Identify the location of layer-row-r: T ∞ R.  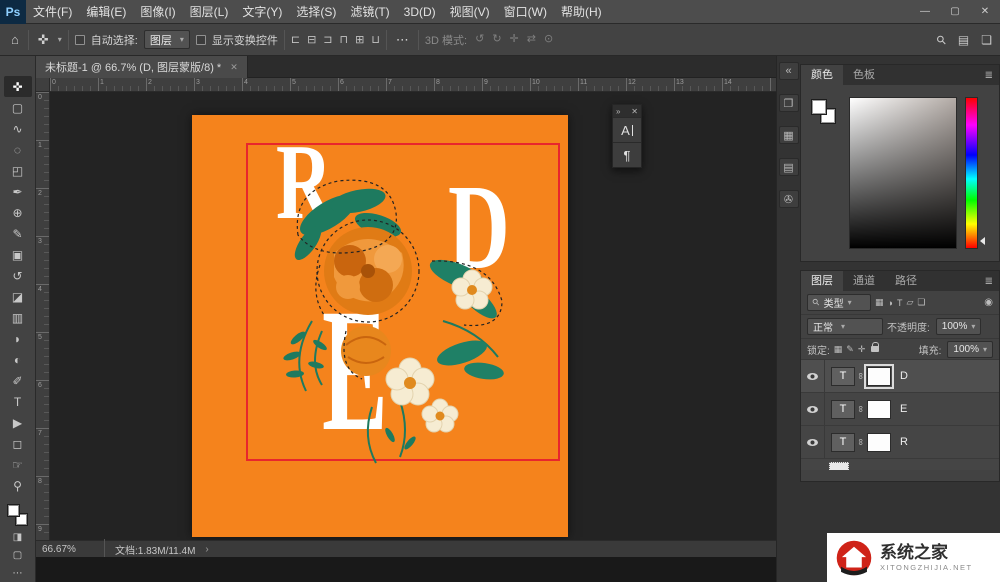
(900, 442).